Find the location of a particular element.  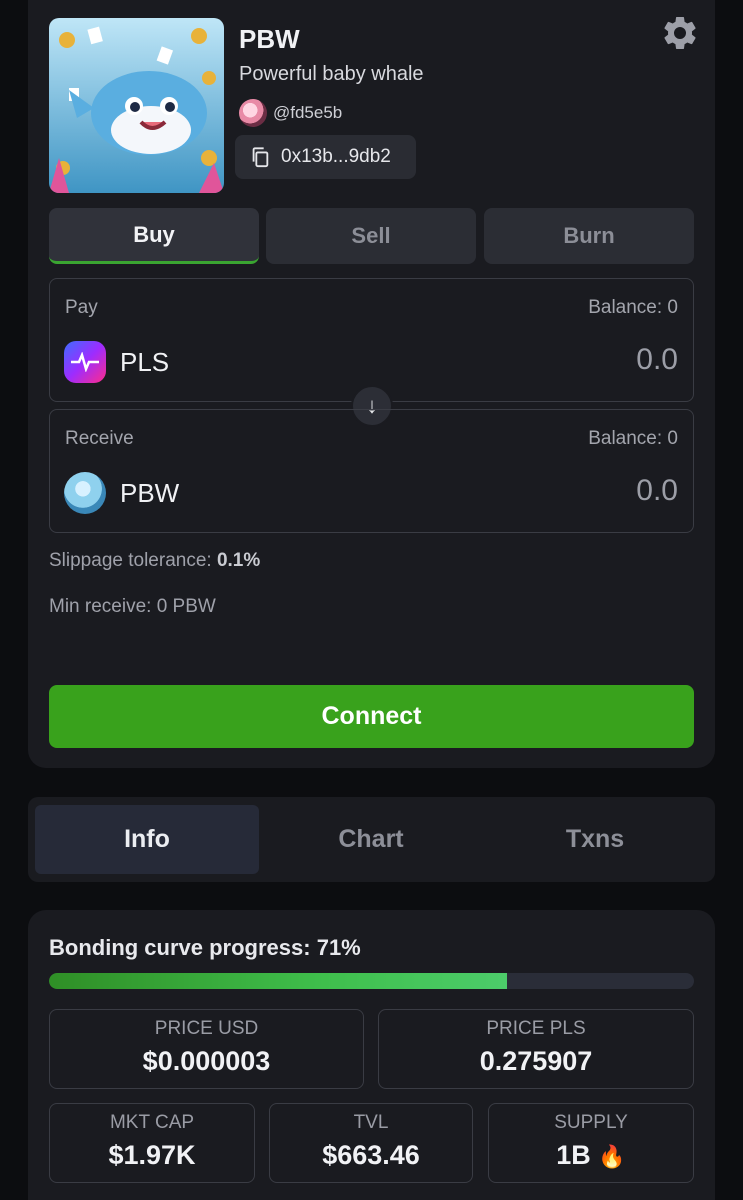

stat-label: PRICE USD is located at coordinates (206, 1028).